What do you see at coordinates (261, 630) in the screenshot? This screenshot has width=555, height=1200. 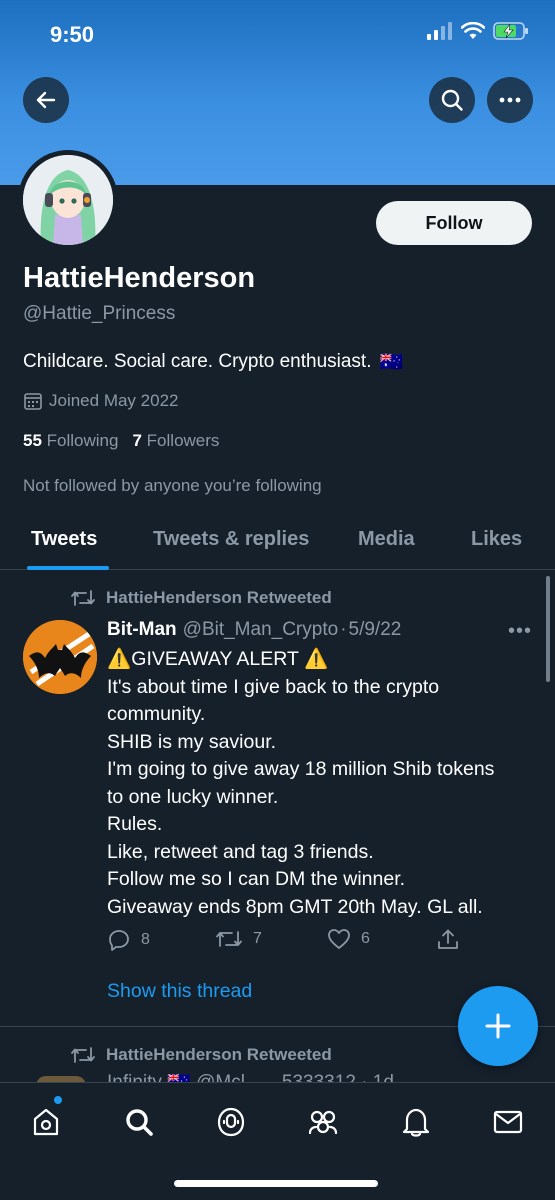 I see `tweet-author-handle: @Bit_Man_Crypto` at bounding box center [261, 630].